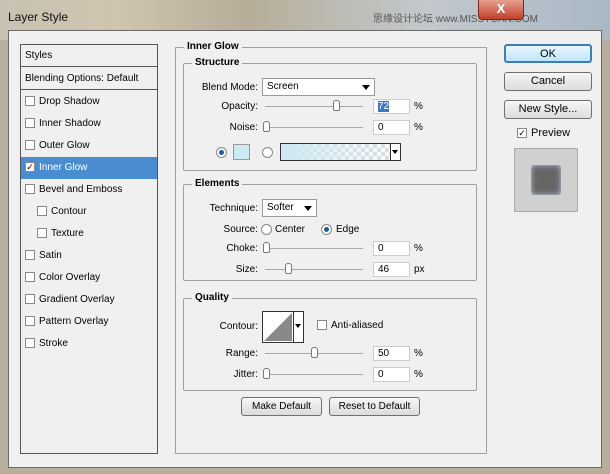 This screenshot has width=610, height=474. I want to click on technique-select: Softer, so click(289, 208).